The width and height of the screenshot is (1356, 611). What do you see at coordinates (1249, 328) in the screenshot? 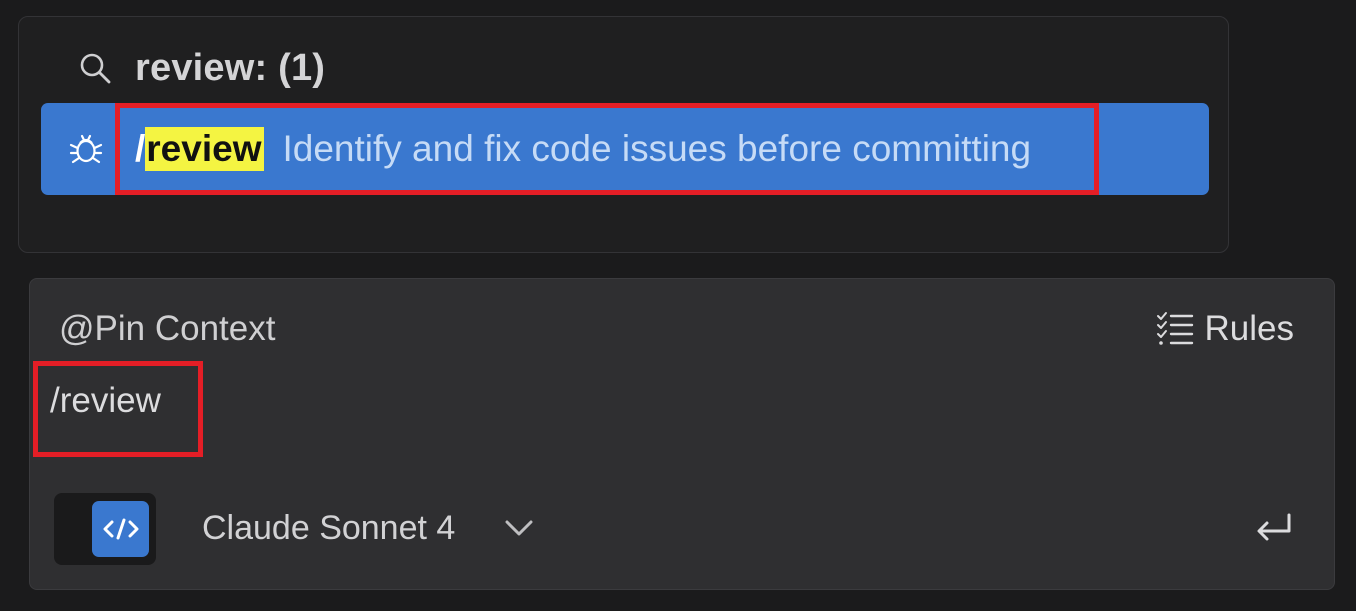
I see `rules-label: Rules` at bounding box center [1249, 328].